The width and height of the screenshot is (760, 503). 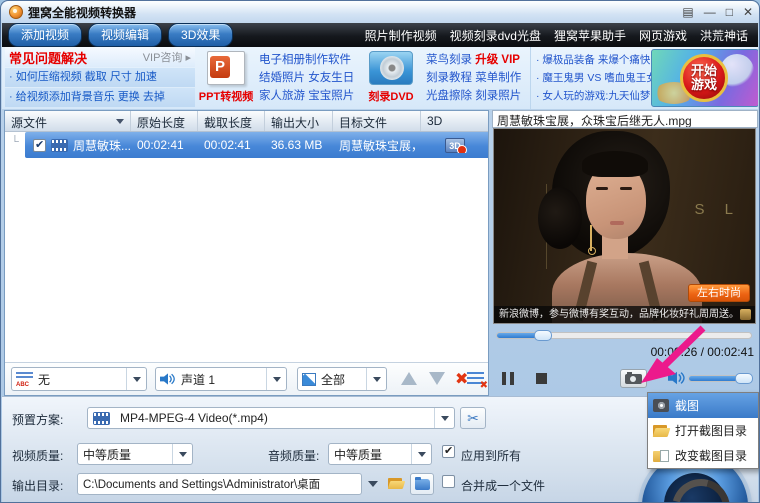 What do you see at coordinates (79, 379) in the screenshot?
I see `subtitle-combo: 无` at bounding box center [79, 379].